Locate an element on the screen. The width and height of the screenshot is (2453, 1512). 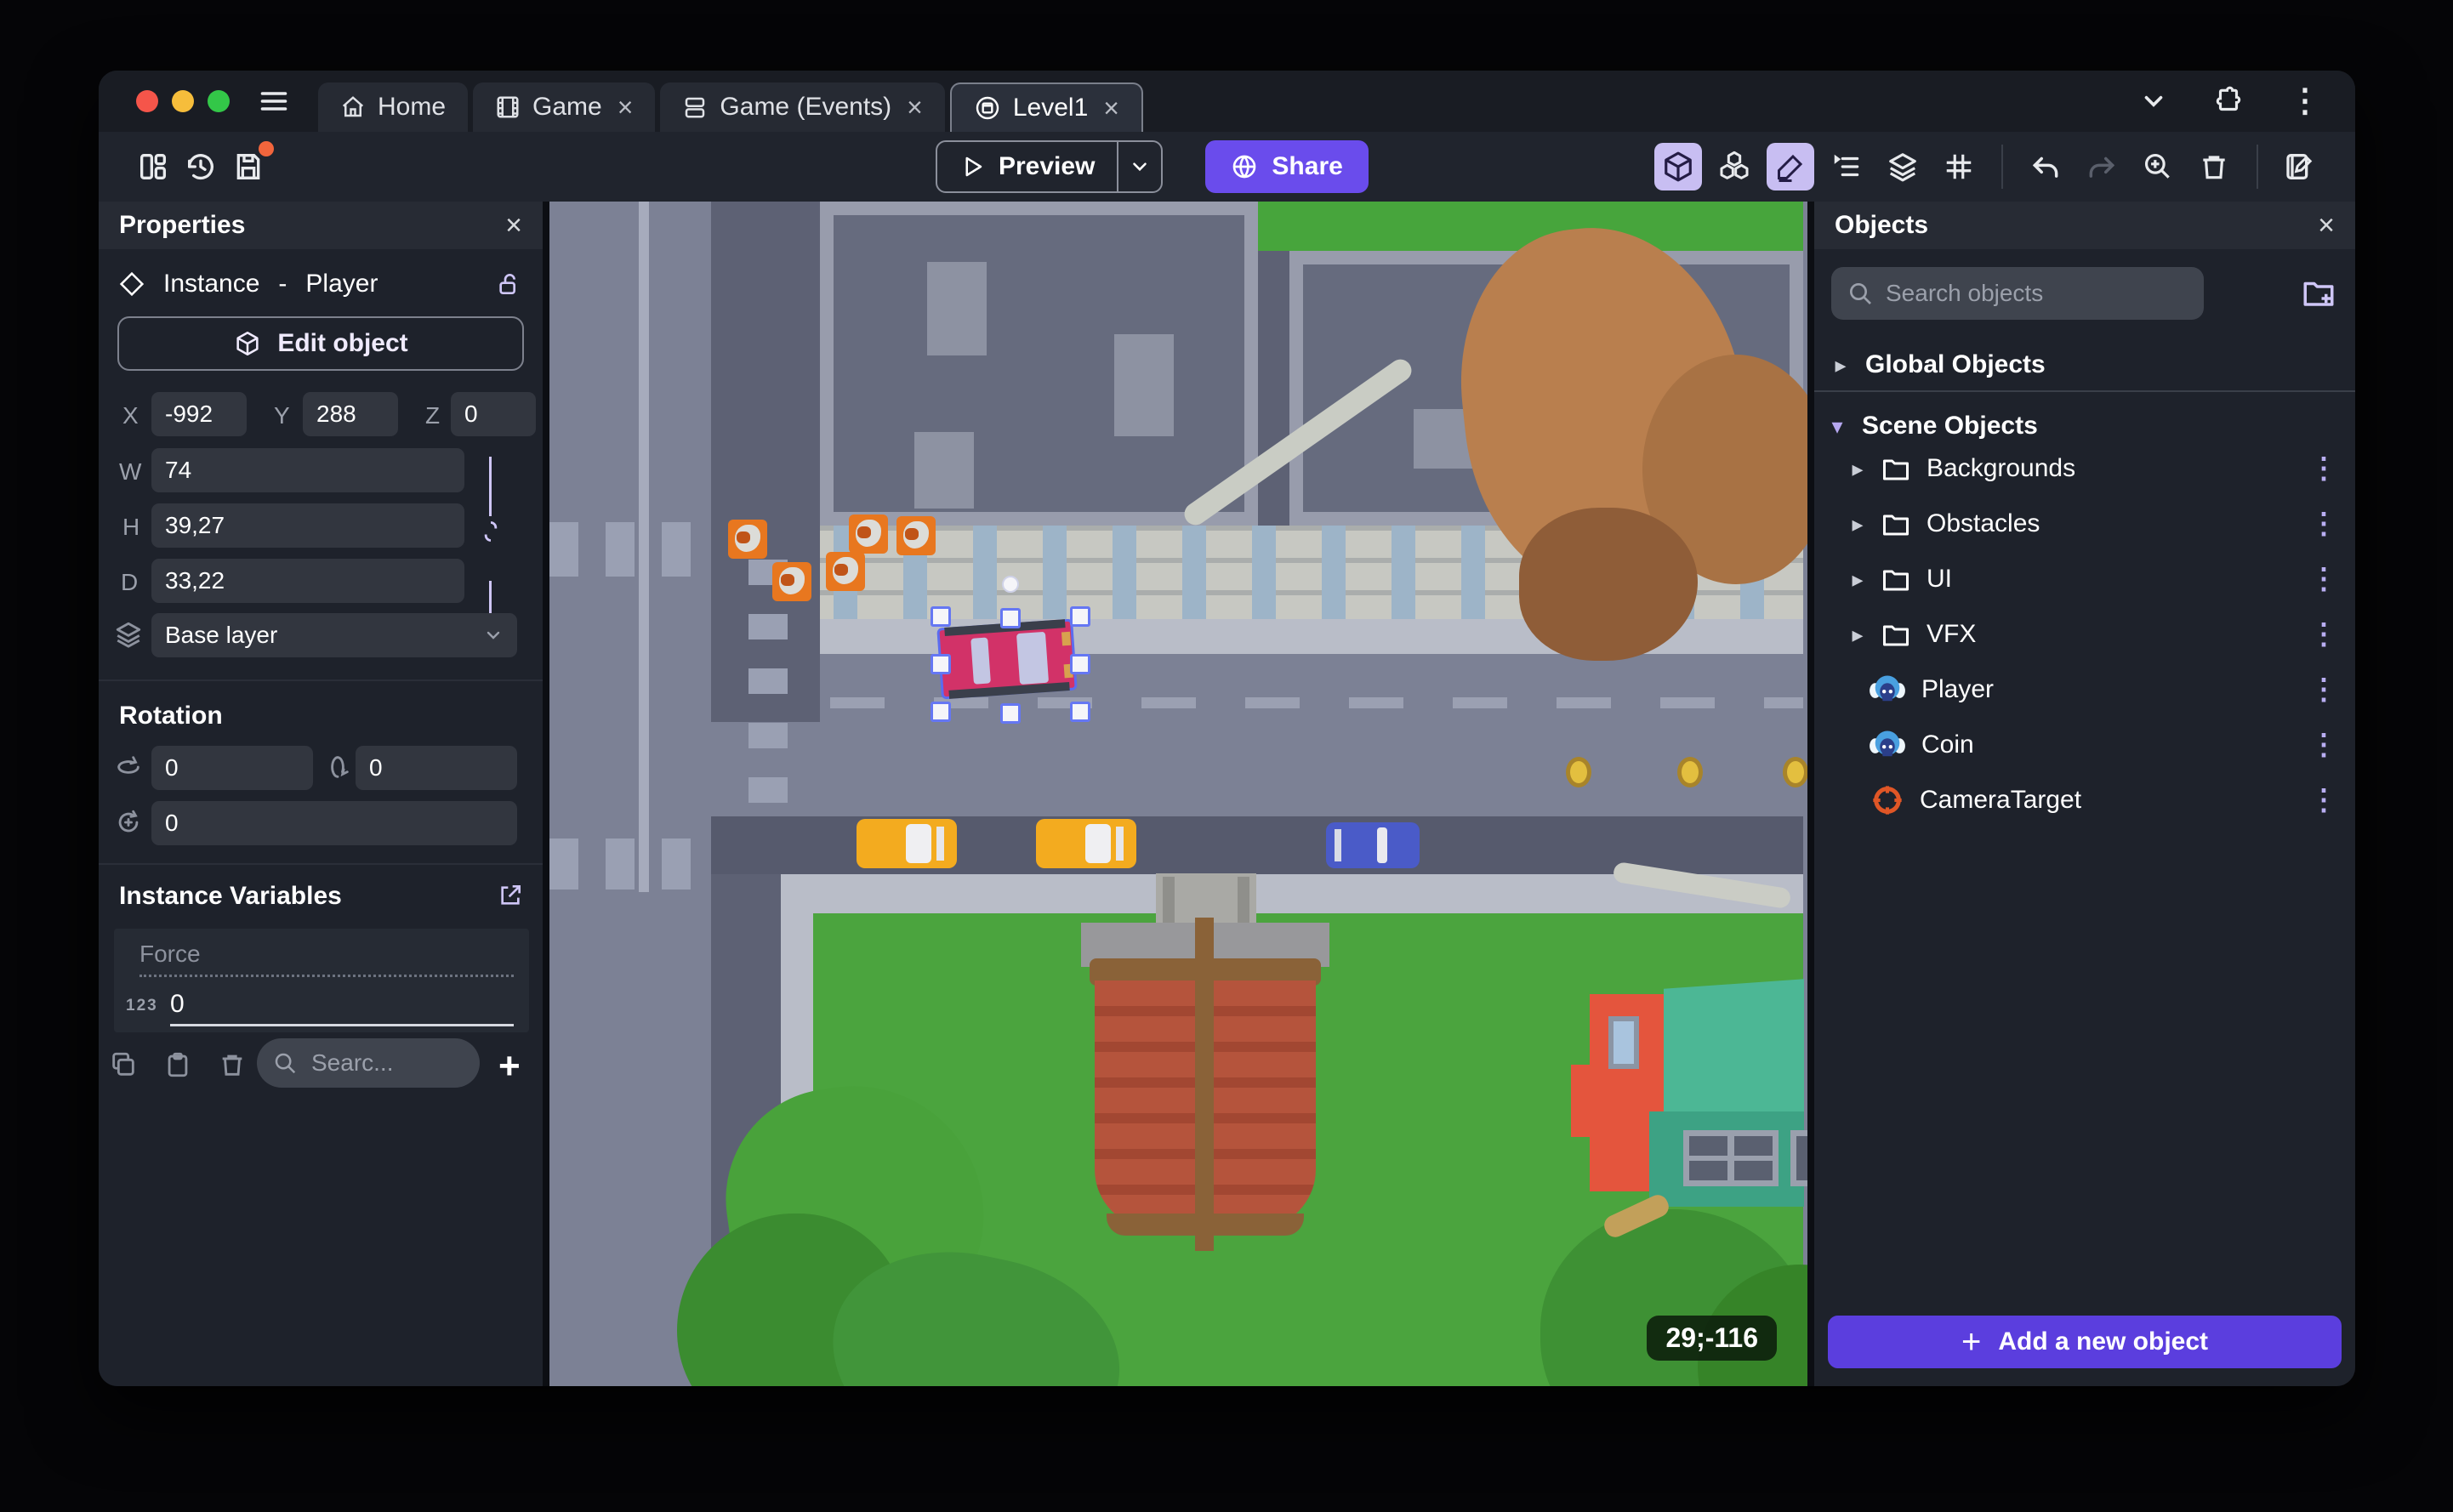
unlock-icon is located at coordinates (508, 284).